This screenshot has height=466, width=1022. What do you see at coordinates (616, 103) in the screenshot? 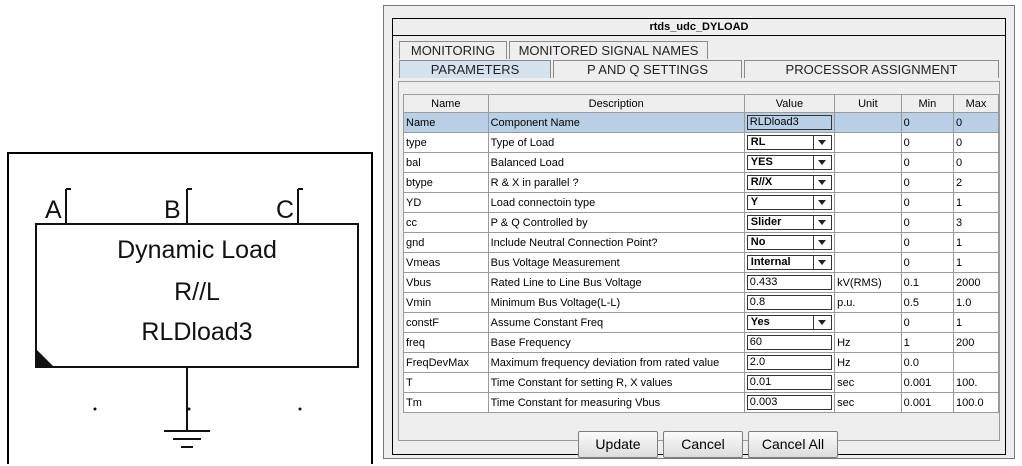
I see `column-header-description: Description` at bounding box center [616, 103].